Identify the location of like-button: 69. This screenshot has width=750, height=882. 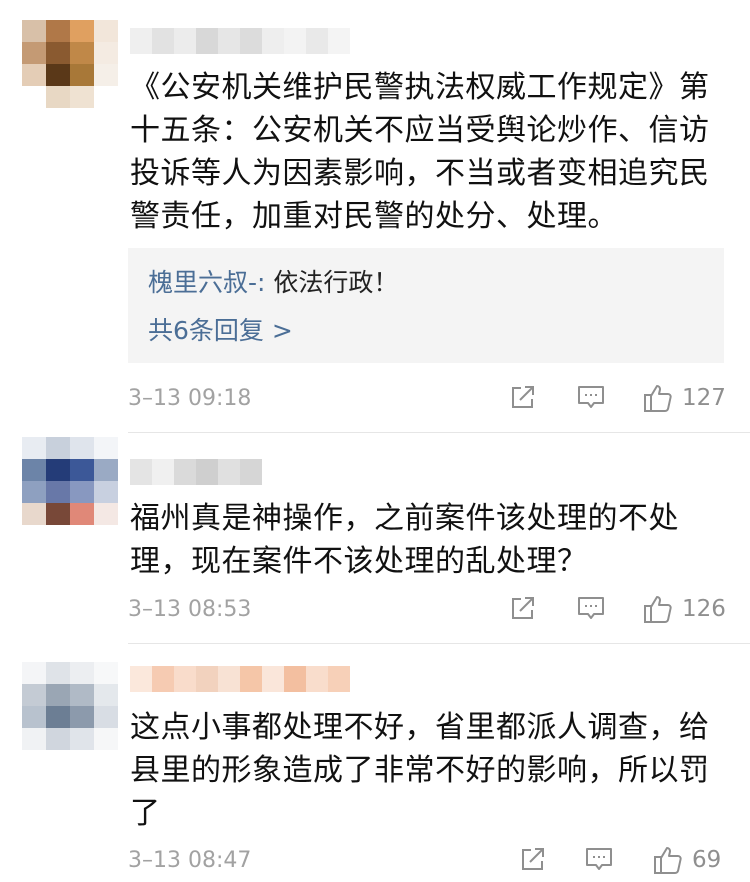
(686, 860).